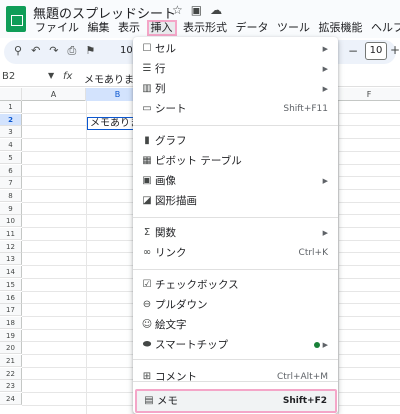  Describe the element at coordinates (176, 377) in the screenshot. I see `menu-item-label: コメント` at that location.